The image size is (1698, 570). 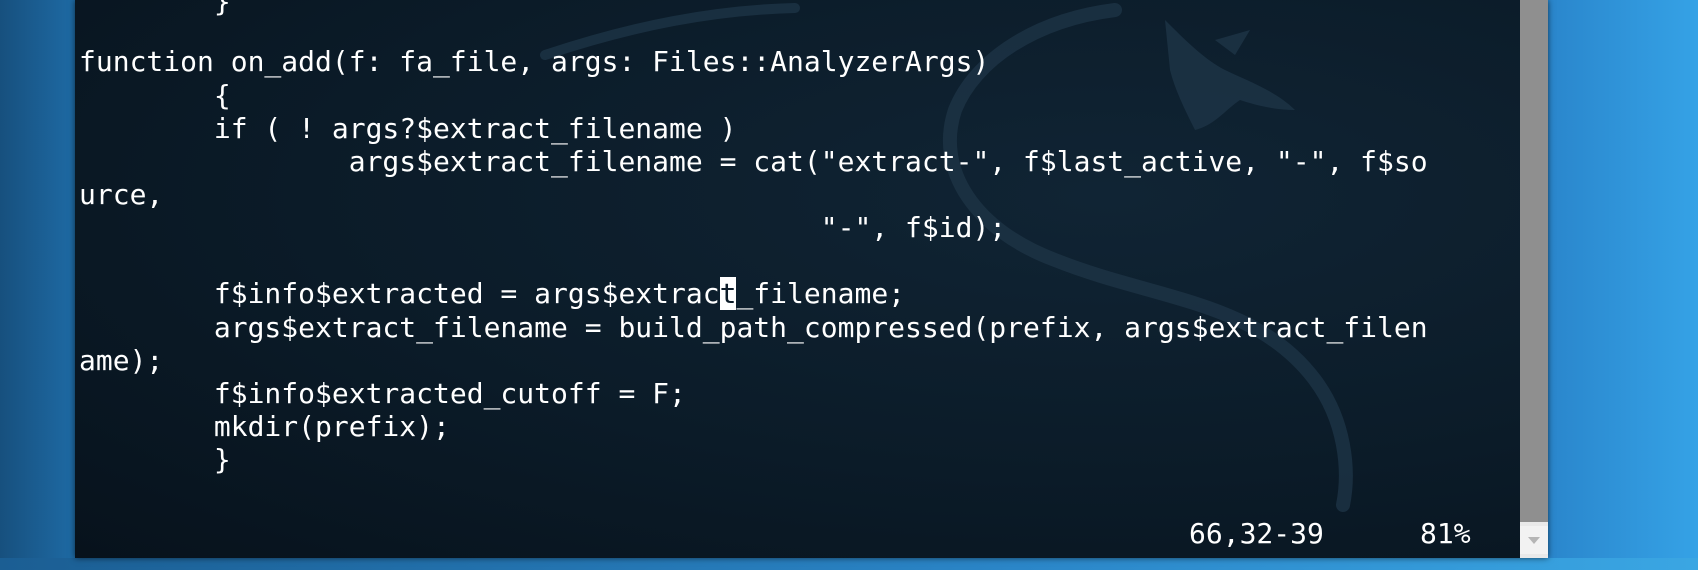 What do you see at coordinates (121, 360) in the screenshot?
I see `code-line: ame);` at bounding box center [121, 360].